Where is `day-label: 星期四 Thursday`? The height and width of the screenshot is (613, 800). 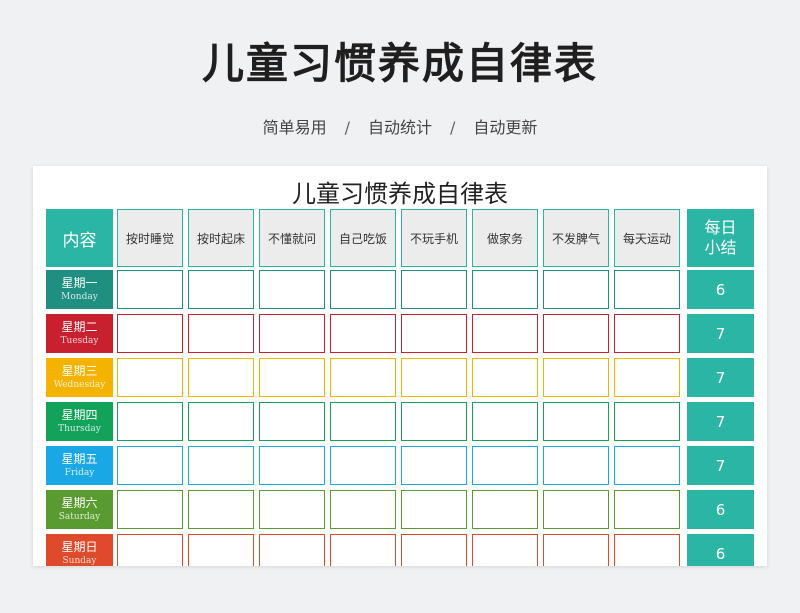
day-label: 星期四 Thursday is located at coordinates (79, 421).